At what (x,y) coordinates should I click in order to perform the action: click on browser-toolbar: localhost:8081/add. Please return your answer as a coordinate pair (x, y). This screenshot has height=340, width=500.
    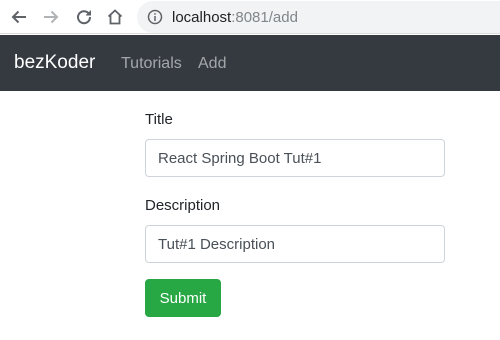
    Looking at the image, I should click on (250, 17).